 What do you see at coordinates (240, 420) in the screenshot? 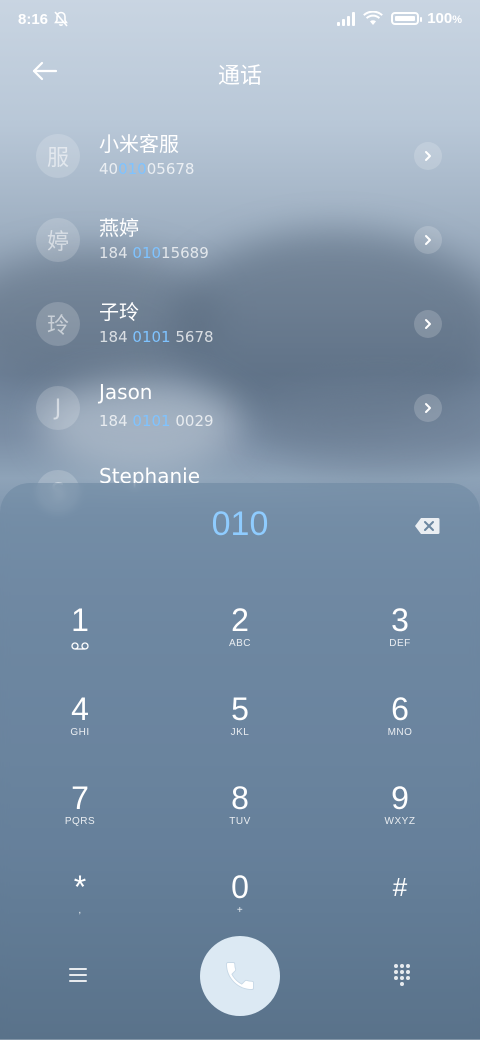
I see `contact-row: J Jason 184 0101 0029` at bounding box center [240, 420].